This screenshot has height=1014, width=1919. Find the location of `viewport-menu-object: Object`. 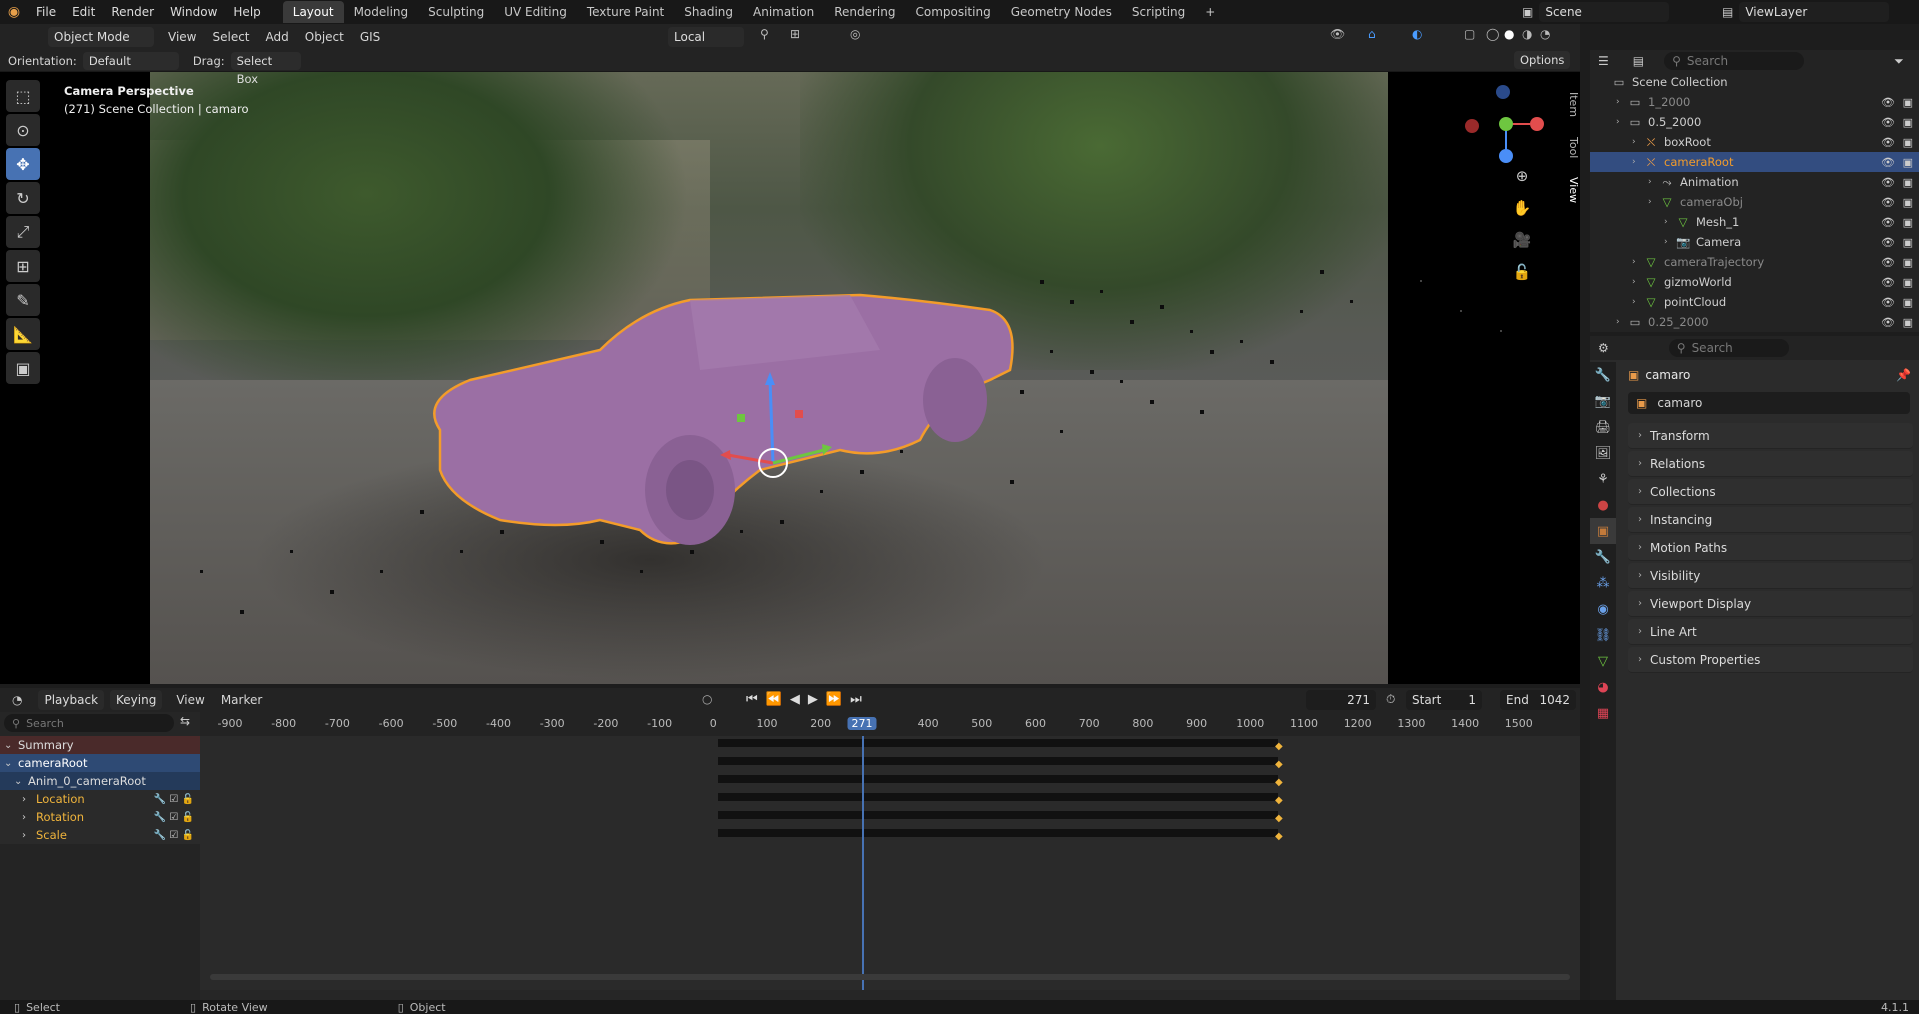

viewport-menu-object: Object is located at coordinates (324, 37).